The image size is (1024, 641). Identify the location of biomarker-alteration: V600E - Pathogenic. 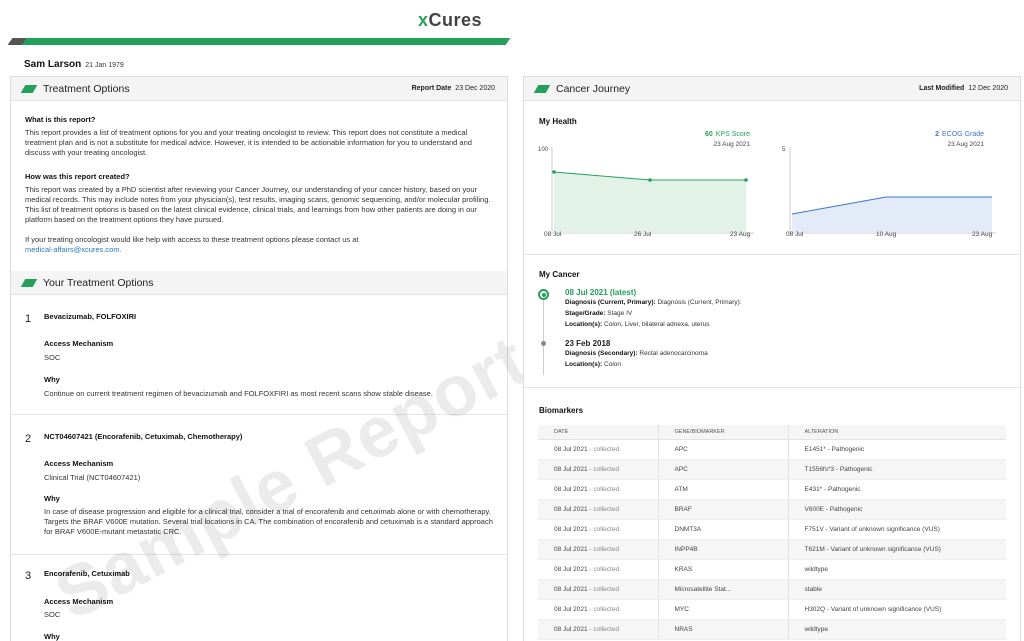
(896, 509).